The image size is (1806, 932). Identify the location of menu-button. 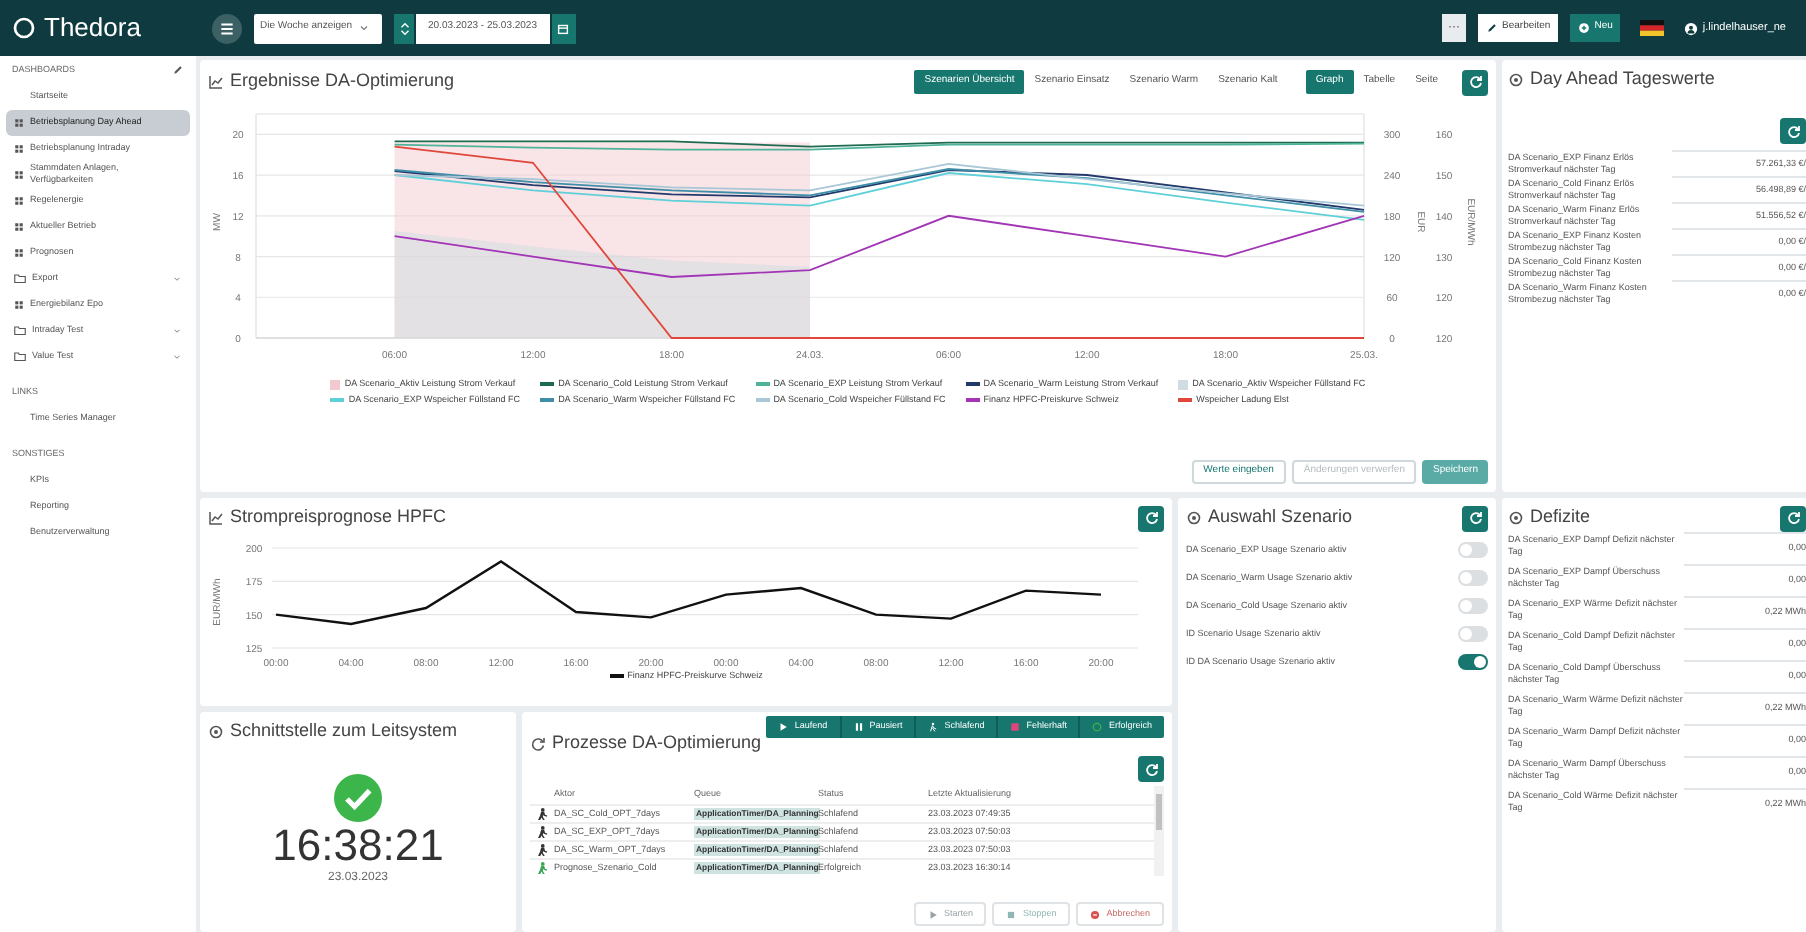
(227, 28).